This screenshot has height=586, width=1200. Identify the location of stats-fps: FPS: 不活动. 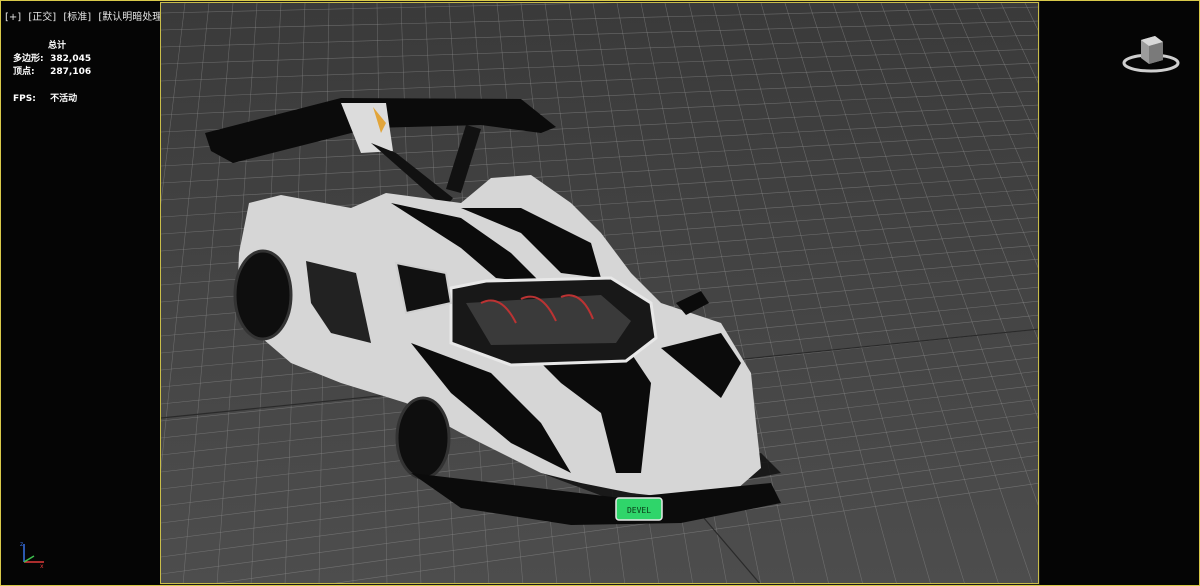
(45, 97).